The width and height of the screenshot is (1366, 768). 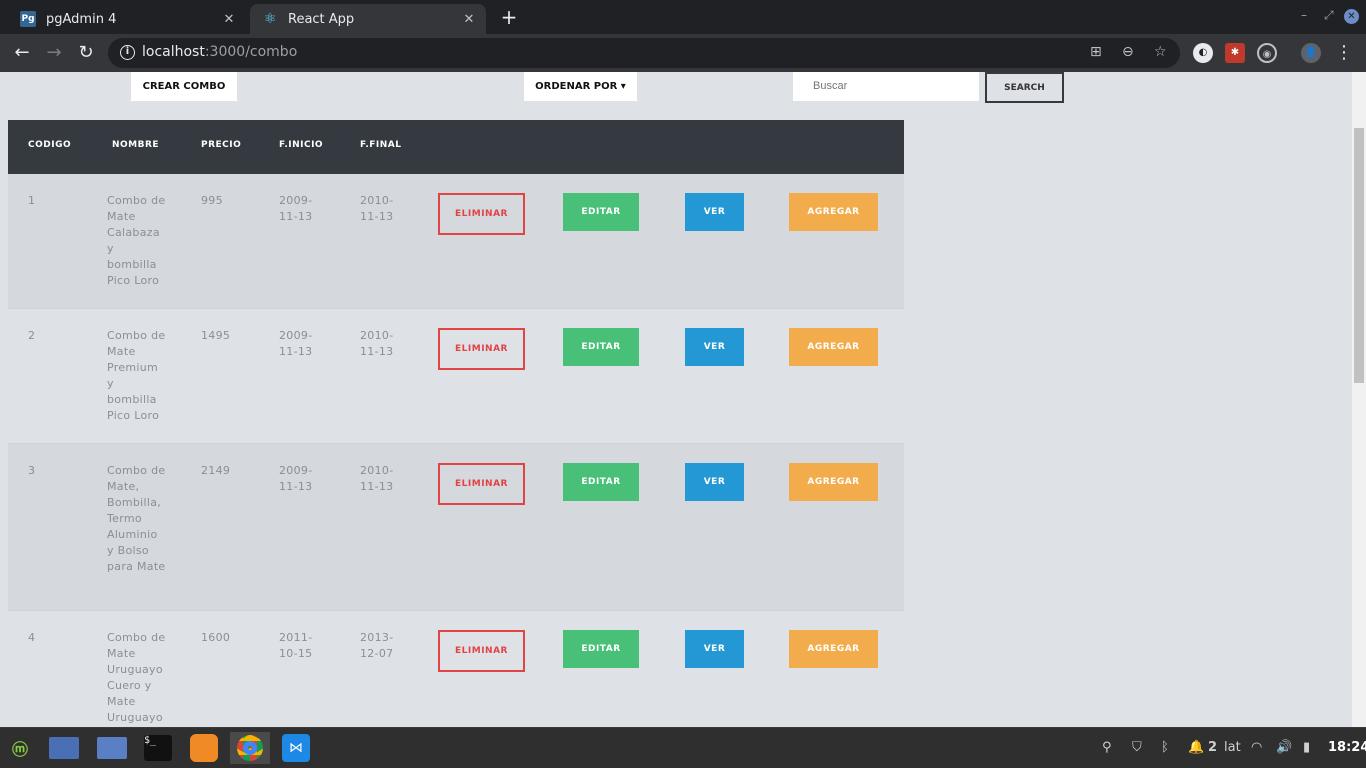 What do you see at coordinates (683, 17) in the screenshot?
I see `browser-tab-bar: Pg pgAdmin 4 ✕ ⚛ React App ✕ + – ⤢ ✕` at bounding box center [683, 17].